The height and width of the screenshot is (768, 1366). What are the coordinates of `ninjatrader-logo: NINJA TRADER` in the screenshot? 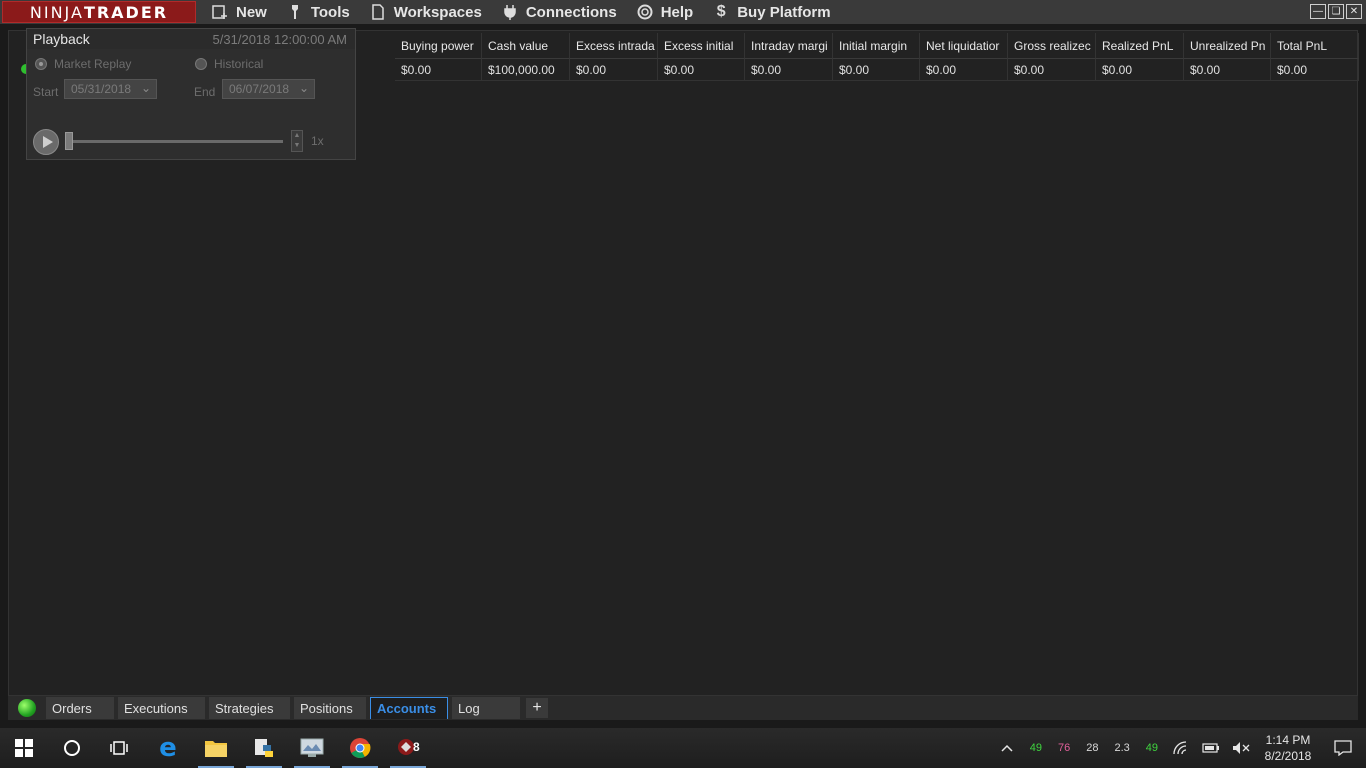 It's located at (99, 12).